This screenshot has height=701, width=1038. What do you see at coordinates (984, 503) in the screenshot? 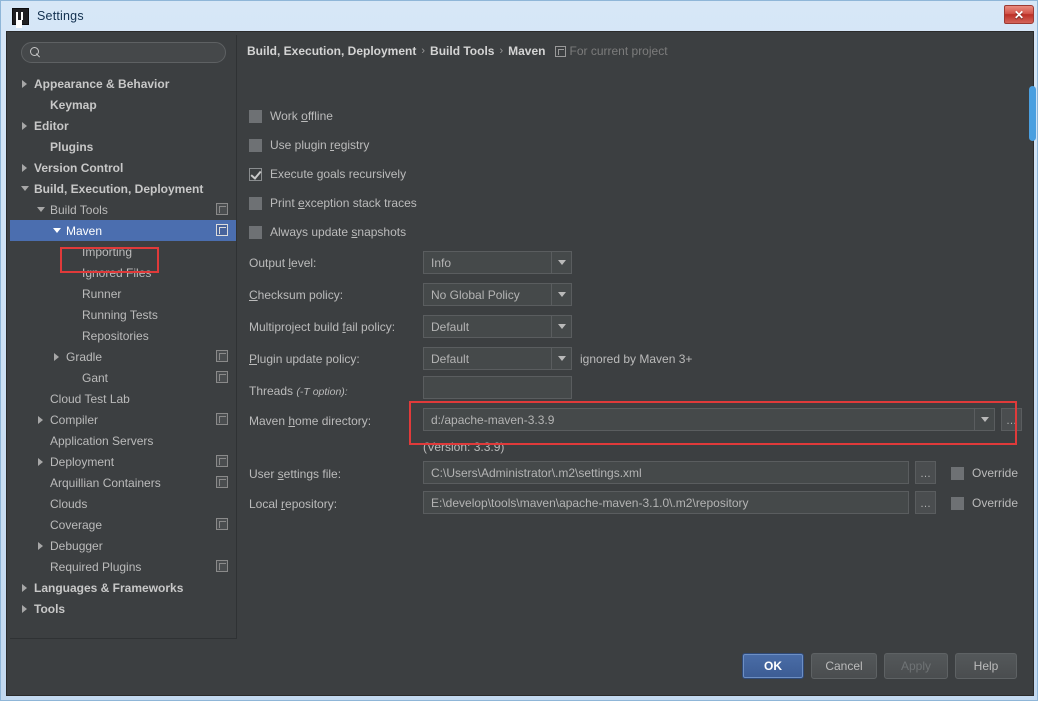
I see `local-repository-override-checkbox: Override` at bounding box center [984, 503].